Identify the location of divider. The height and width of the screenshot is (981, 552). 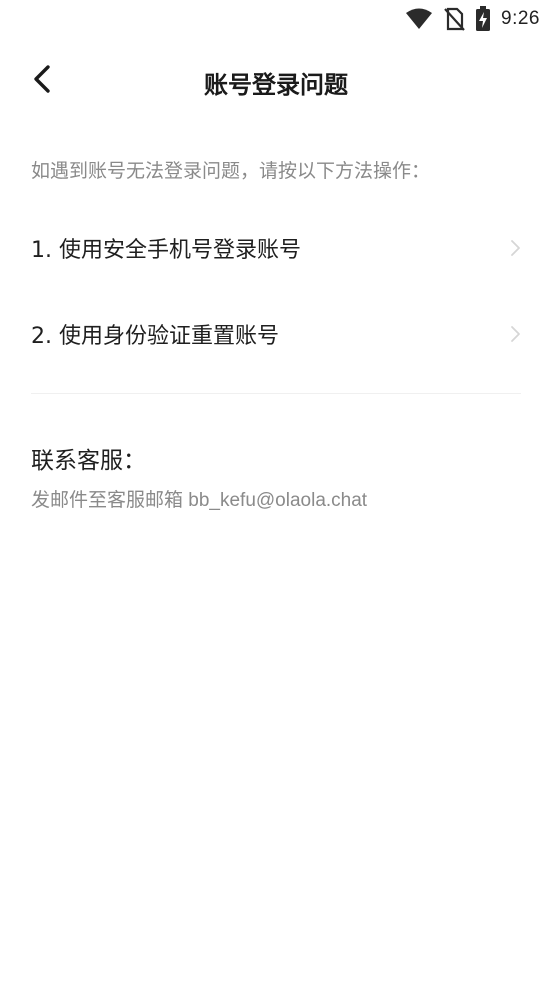
(276, 393).